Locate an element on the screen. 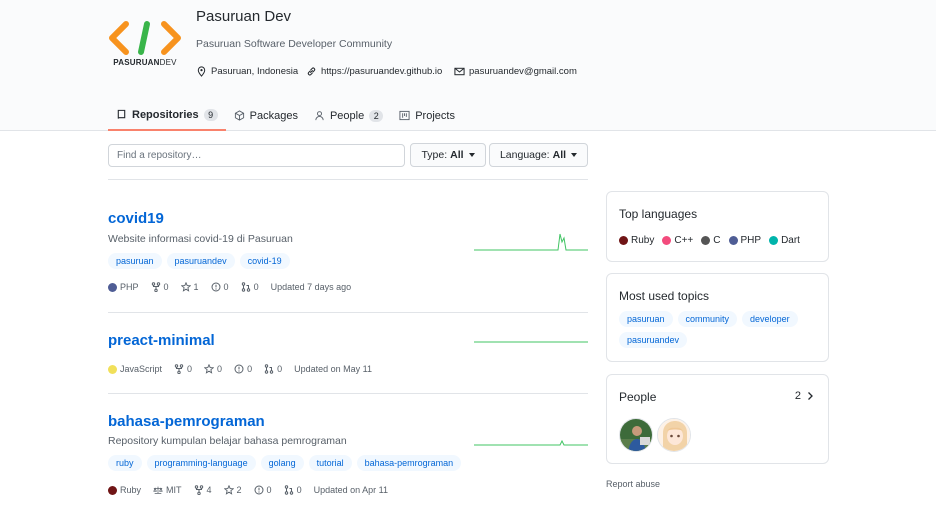 The height and width of the screenshot is (514, 936). topic-tag: community is located at coordinates (707, 319).